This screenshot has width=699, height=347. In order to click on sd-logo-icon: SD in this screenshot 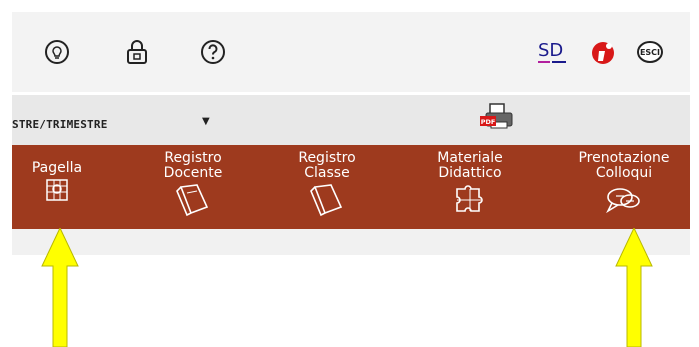, I will do `click(553, 52)`.